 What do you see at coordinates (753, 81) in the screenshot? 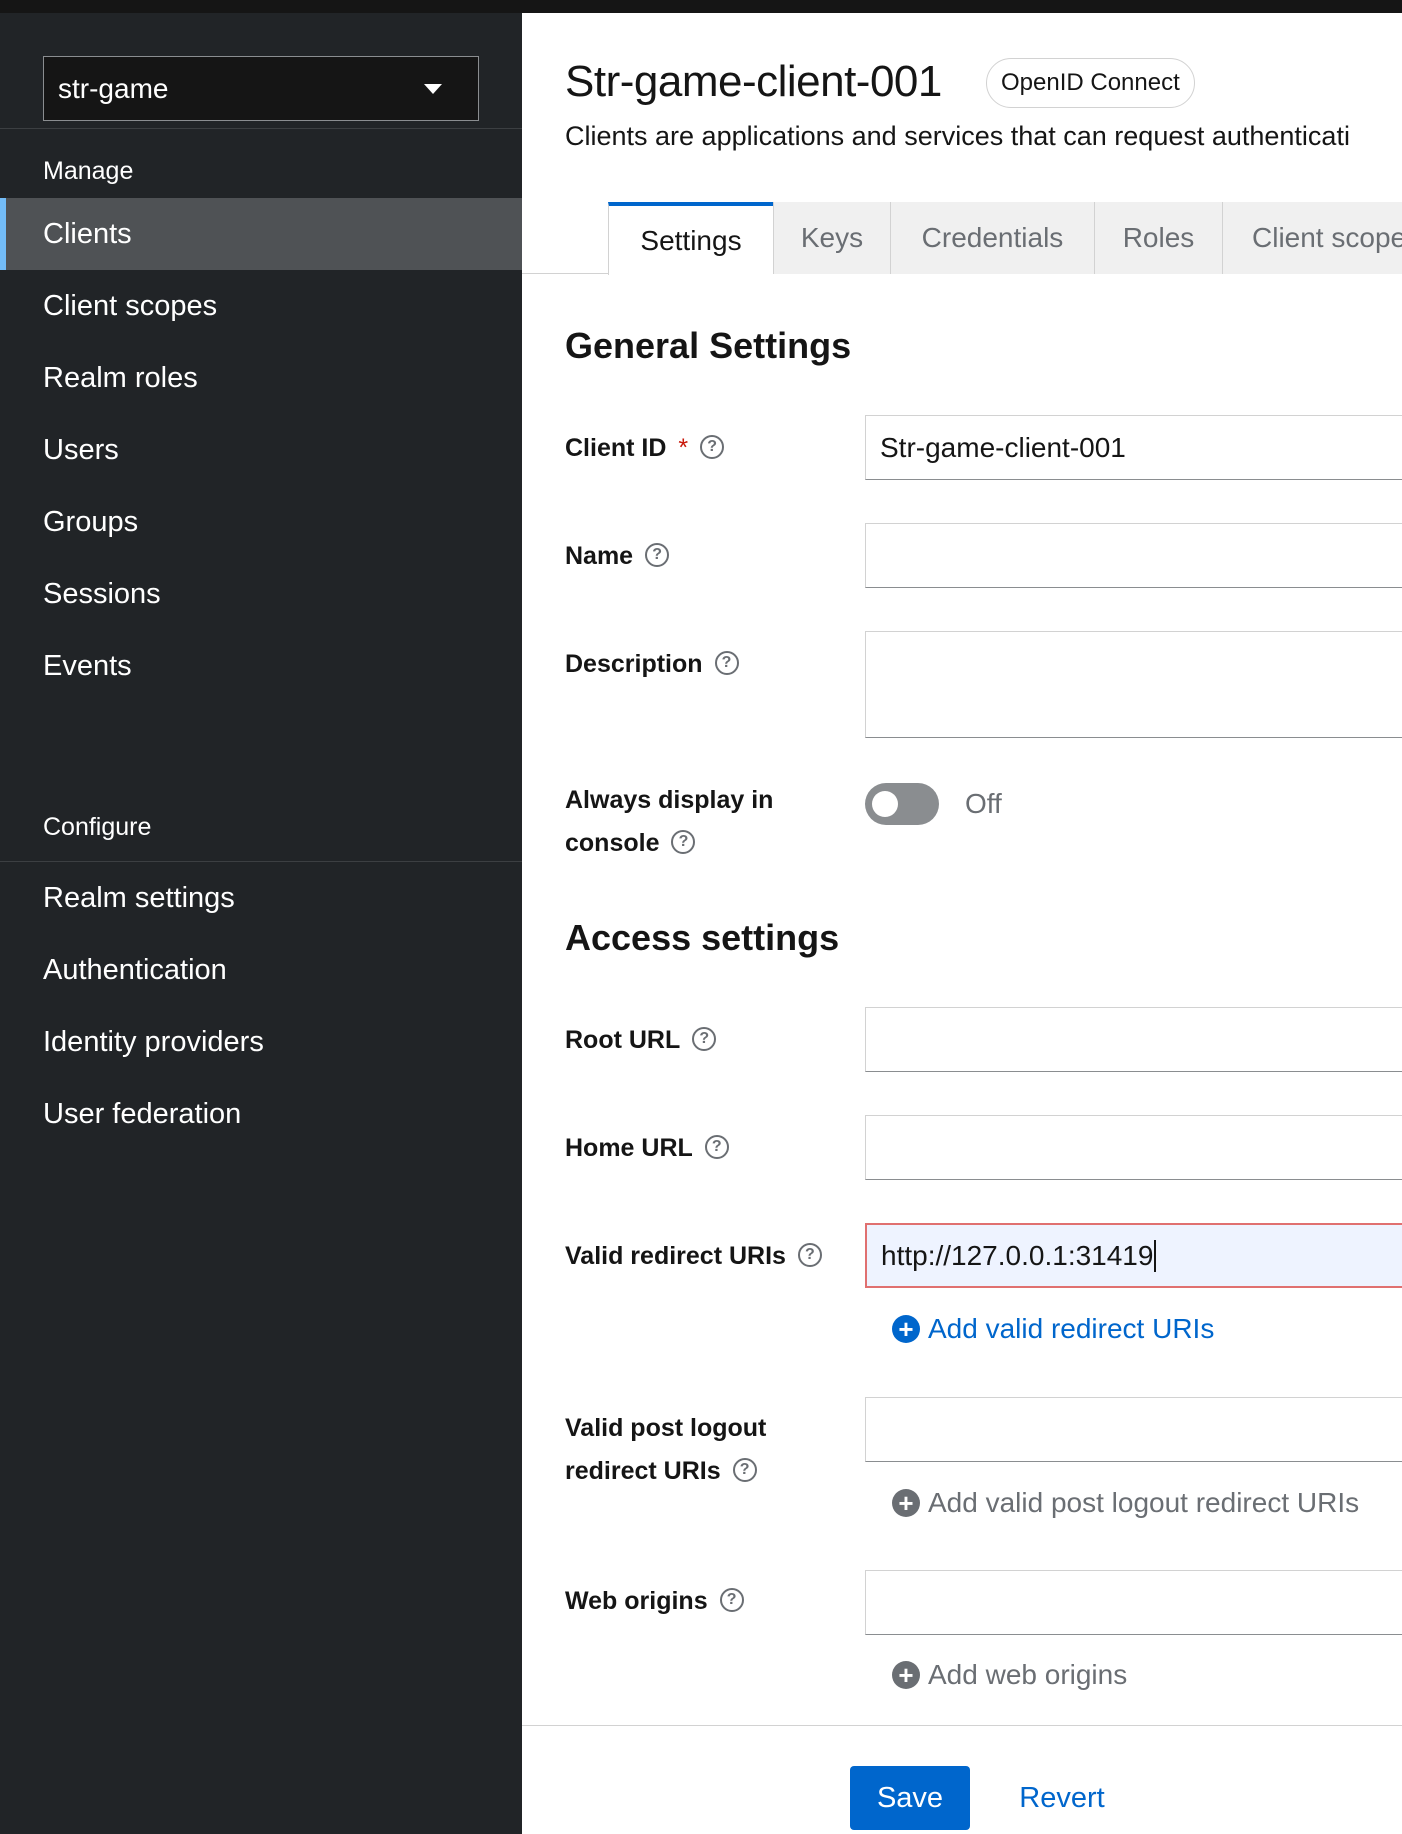
I see `page-title: Str-game-client-001` at bounding box center [753, 81].